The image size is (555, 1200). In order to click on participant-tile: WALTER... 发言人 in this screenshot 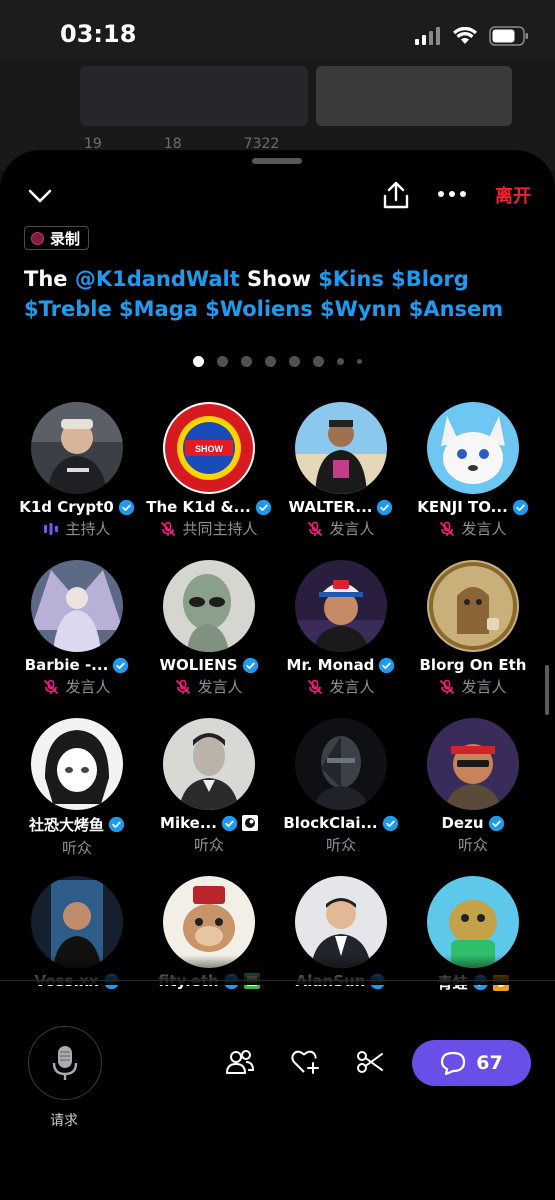, I will do `click(341, 470)`.